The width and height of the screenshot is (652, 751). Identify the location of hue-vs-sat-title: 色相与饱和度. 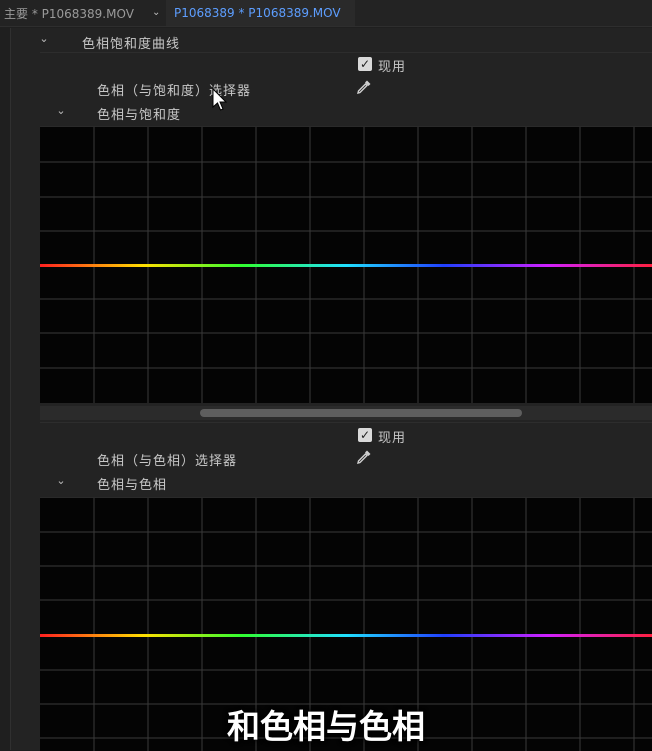
(139, 115).